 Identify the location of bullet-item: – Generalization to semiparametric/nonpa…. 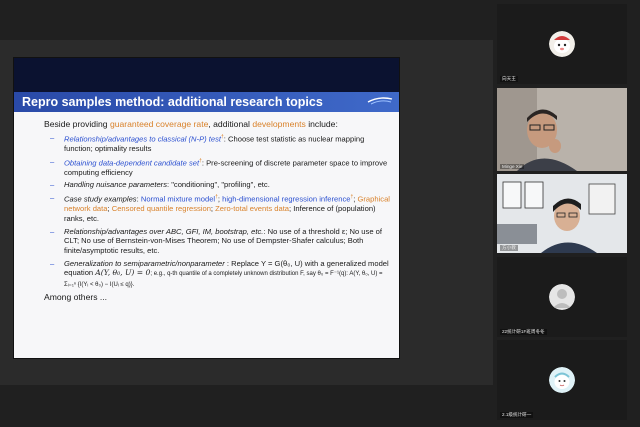
(217, 274).